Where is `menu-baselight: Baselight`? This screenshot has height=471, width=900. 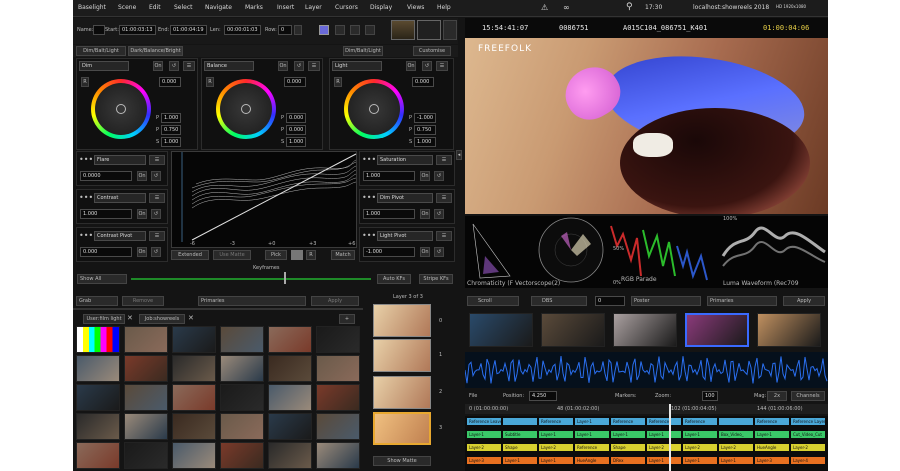 menu-baselight: Baselight is located at coordinates (92, 7).